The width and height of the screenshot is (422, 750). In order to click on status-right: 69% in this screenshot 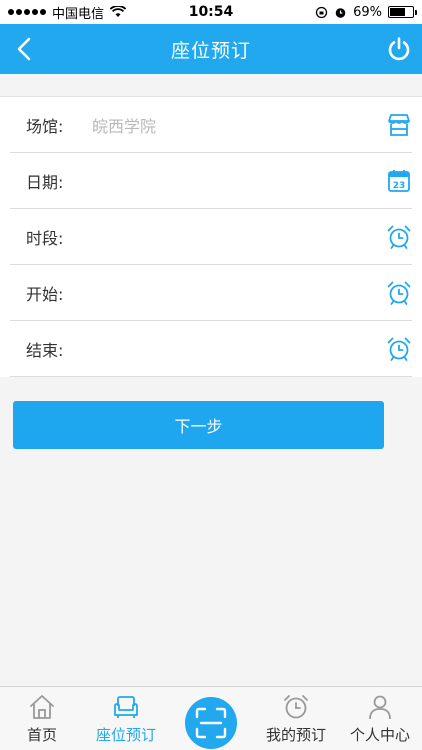, I will do `click(366, 12)`.